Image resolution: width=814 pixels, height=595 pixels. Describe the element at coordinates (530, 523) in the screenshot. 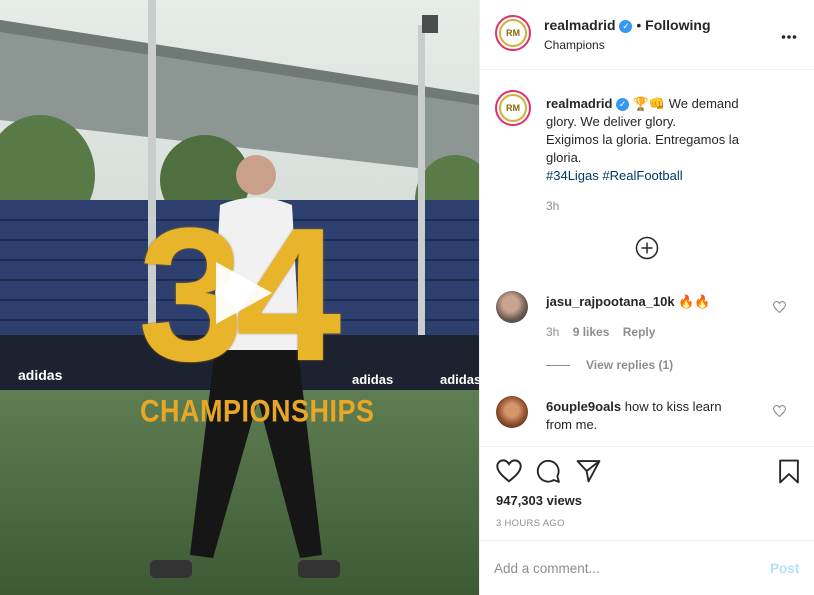

I see `post-timestamp: 3 HOURS AGO` at that location.